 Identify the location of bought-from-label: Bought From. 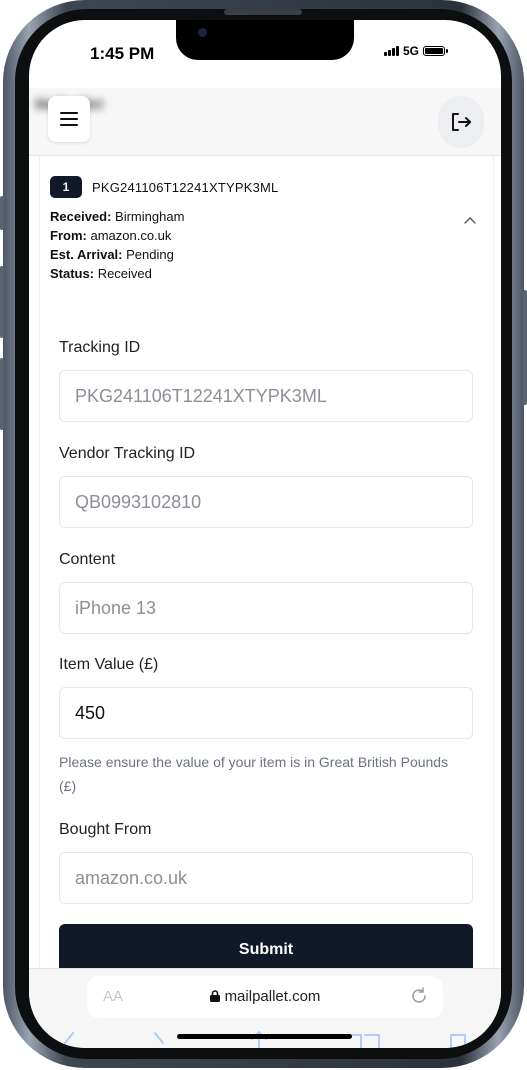
(105, 829).